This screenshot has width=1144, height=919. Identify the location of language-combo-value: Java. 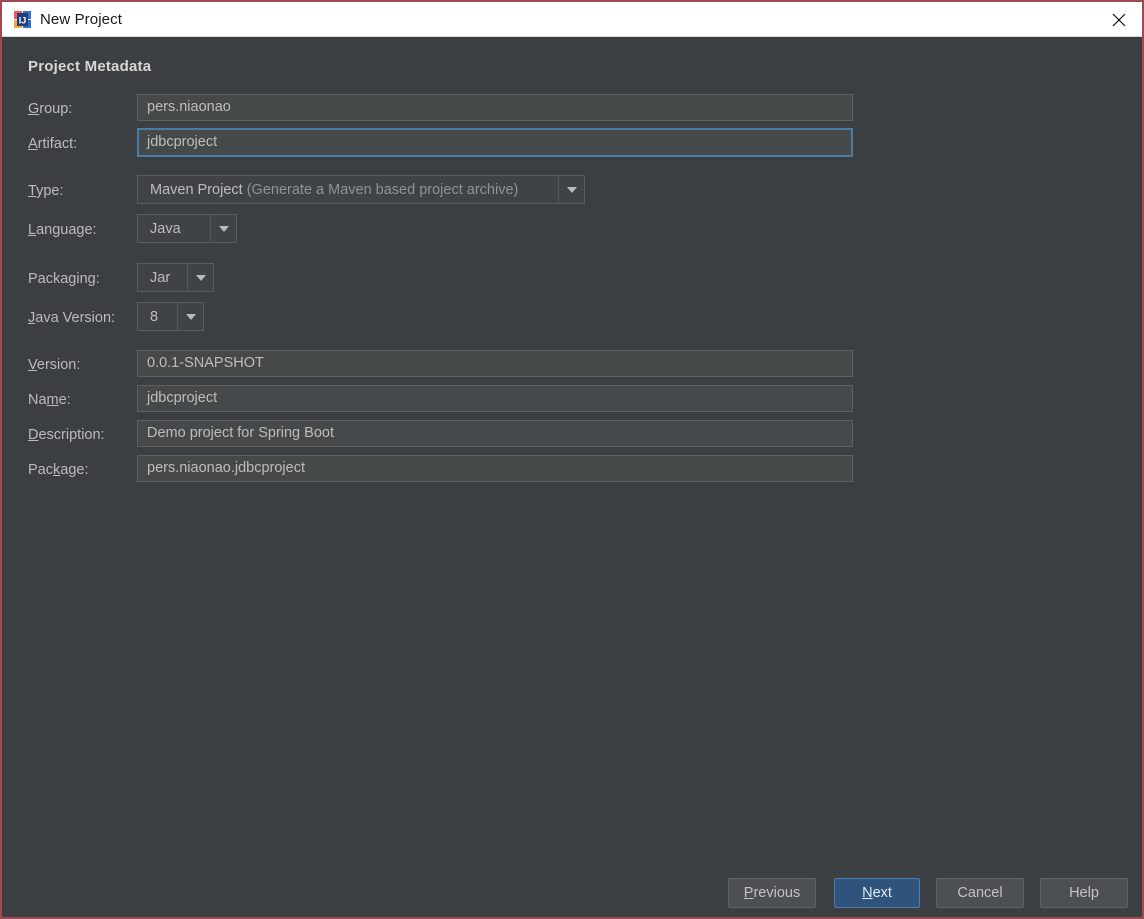
(165, 228).